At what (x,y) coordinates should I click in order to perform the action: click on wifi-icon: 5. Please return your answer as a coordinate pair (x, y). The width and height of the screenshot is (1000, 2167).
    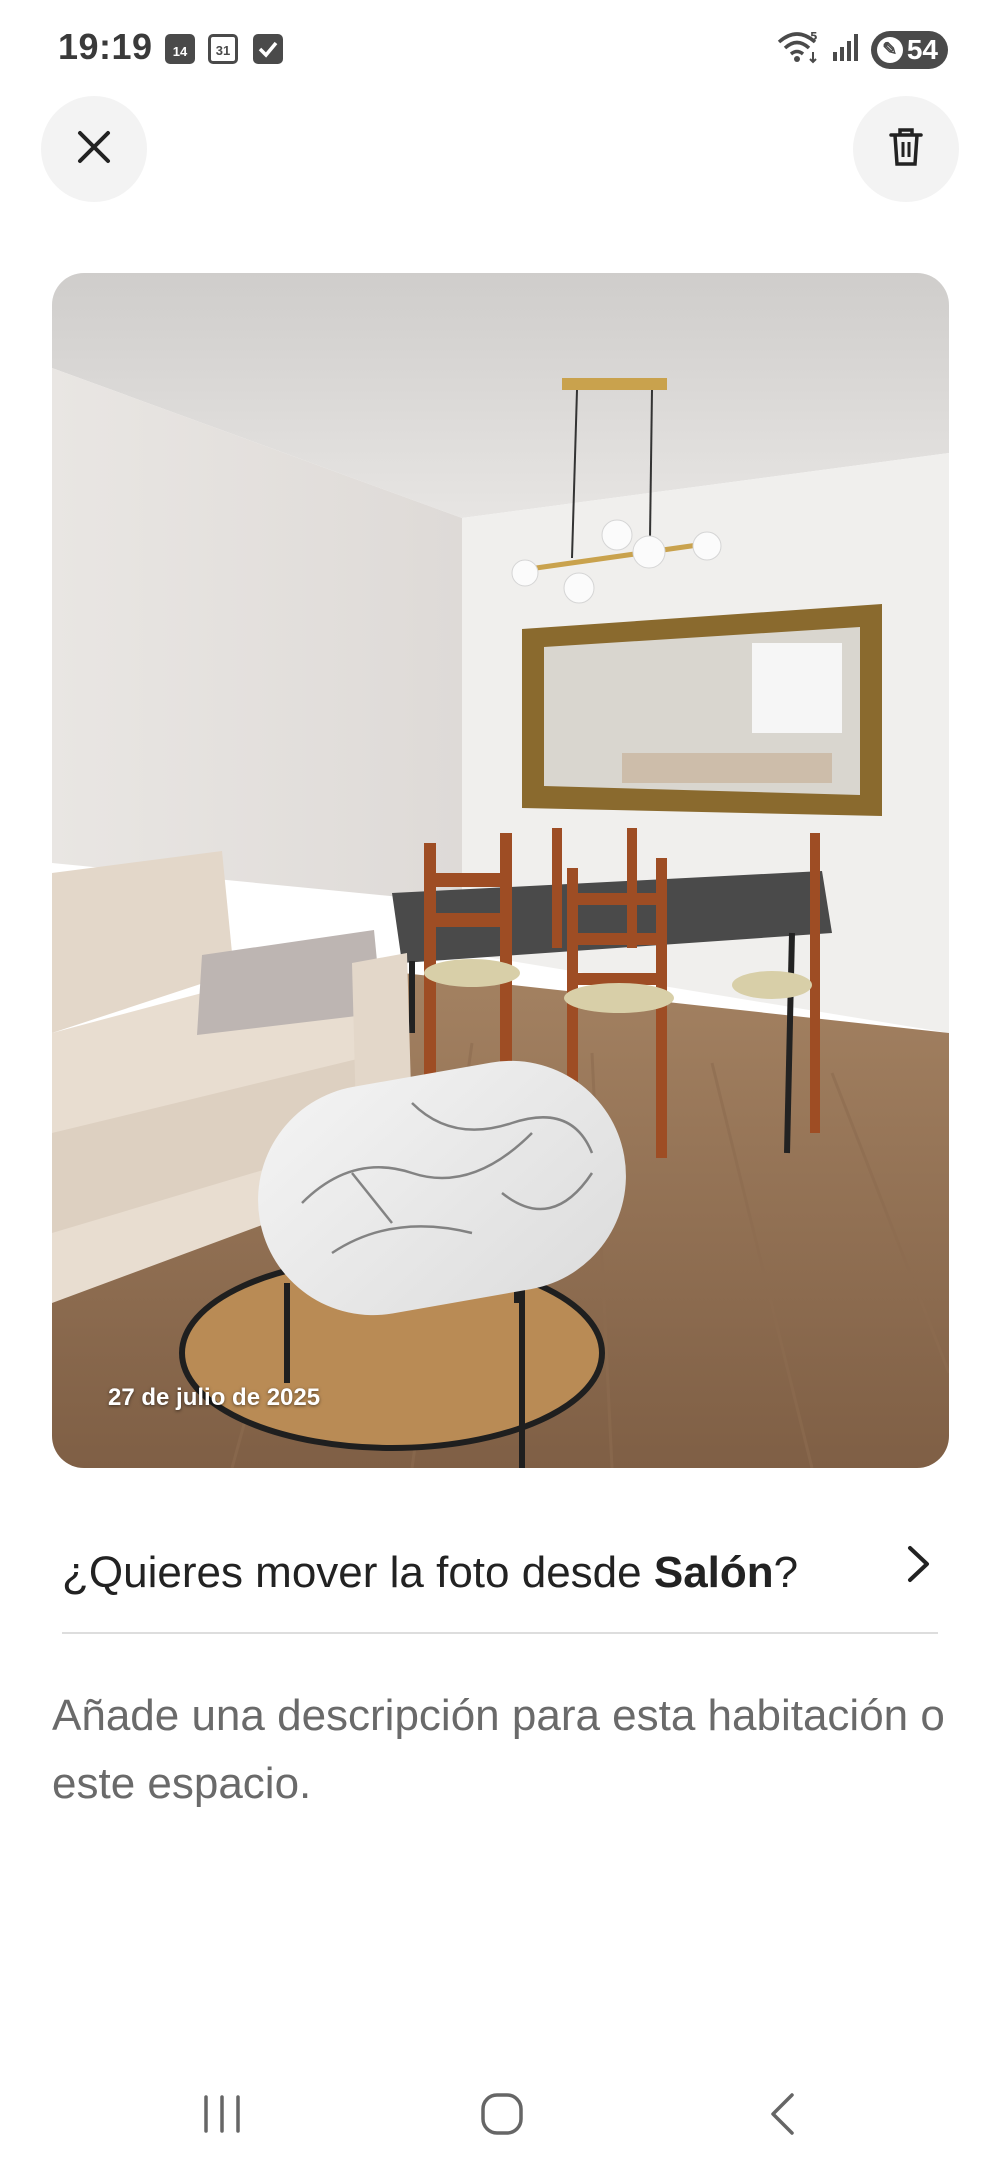
    Looking at the image, I should click on (799, 49).